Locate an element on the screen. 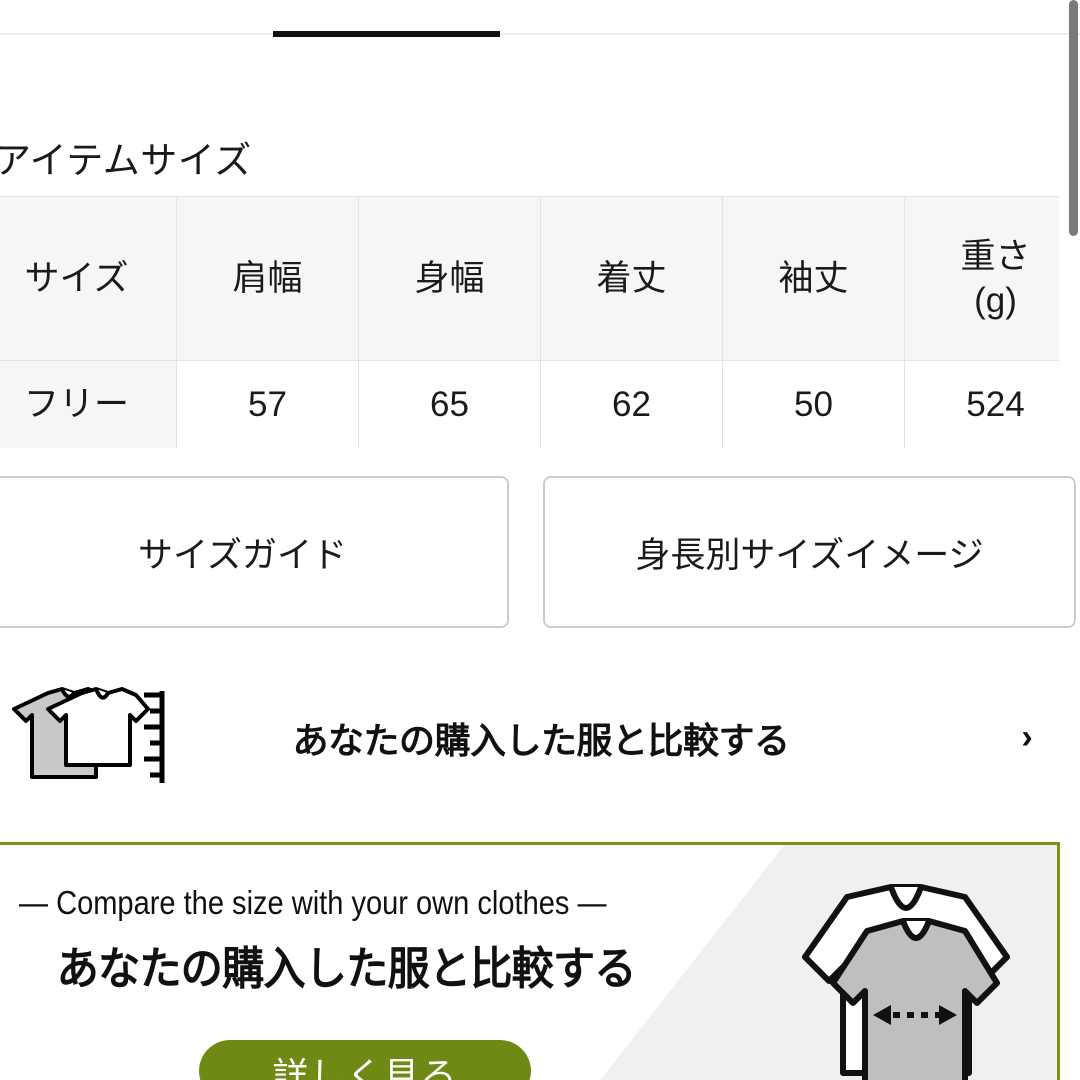 This screenshot has width=1080, height=1080. compare-clothes-label: あなたの購入した服と比較する is located at coordinates (541, 740).